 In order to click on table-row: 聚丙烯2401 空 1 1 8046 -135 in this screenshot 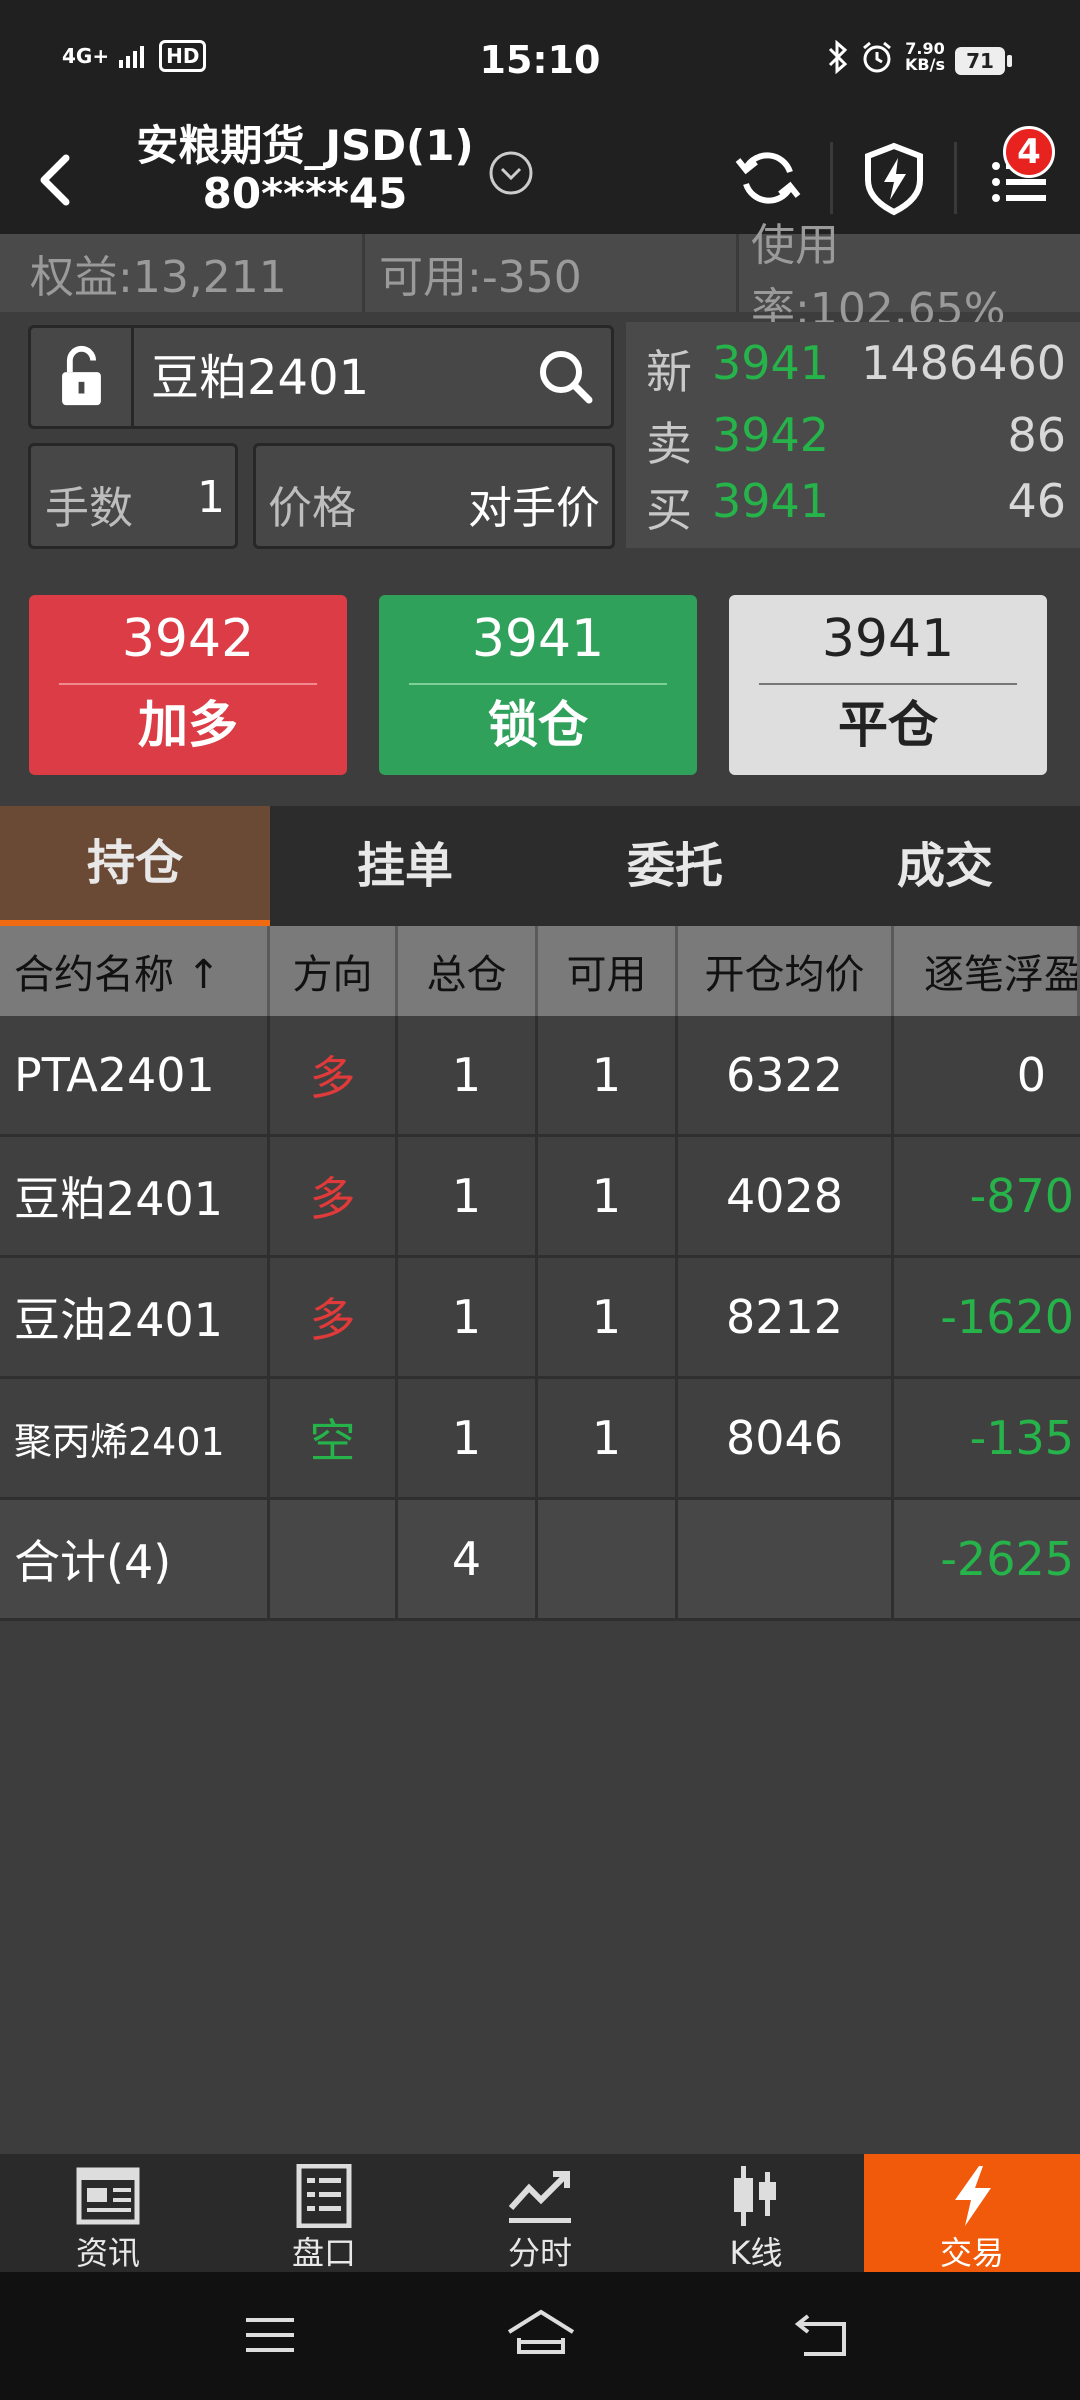, I will do `click(540, 1439)`.